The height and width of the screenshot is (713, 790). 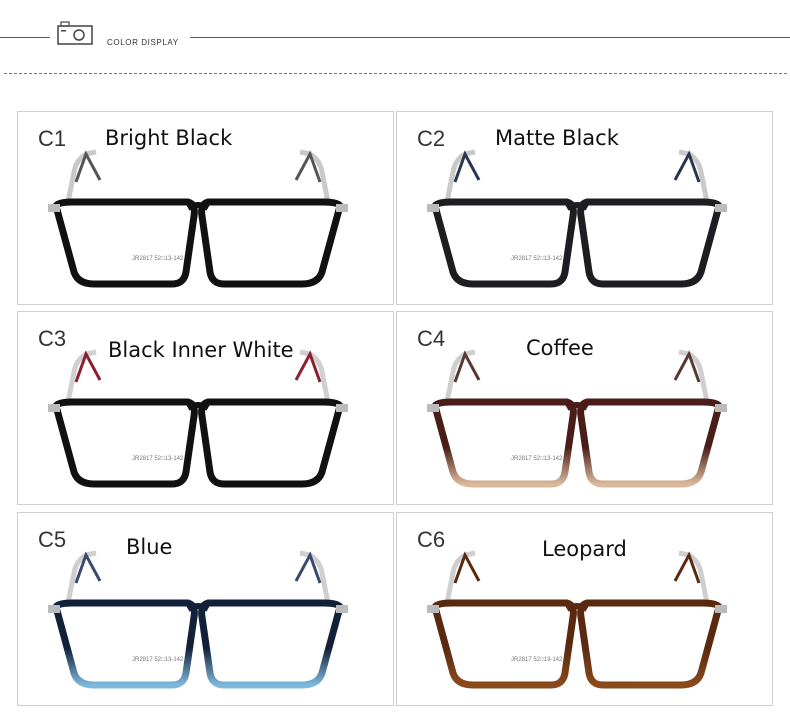 I want to click on header-divider, so click(x=395, y=73).